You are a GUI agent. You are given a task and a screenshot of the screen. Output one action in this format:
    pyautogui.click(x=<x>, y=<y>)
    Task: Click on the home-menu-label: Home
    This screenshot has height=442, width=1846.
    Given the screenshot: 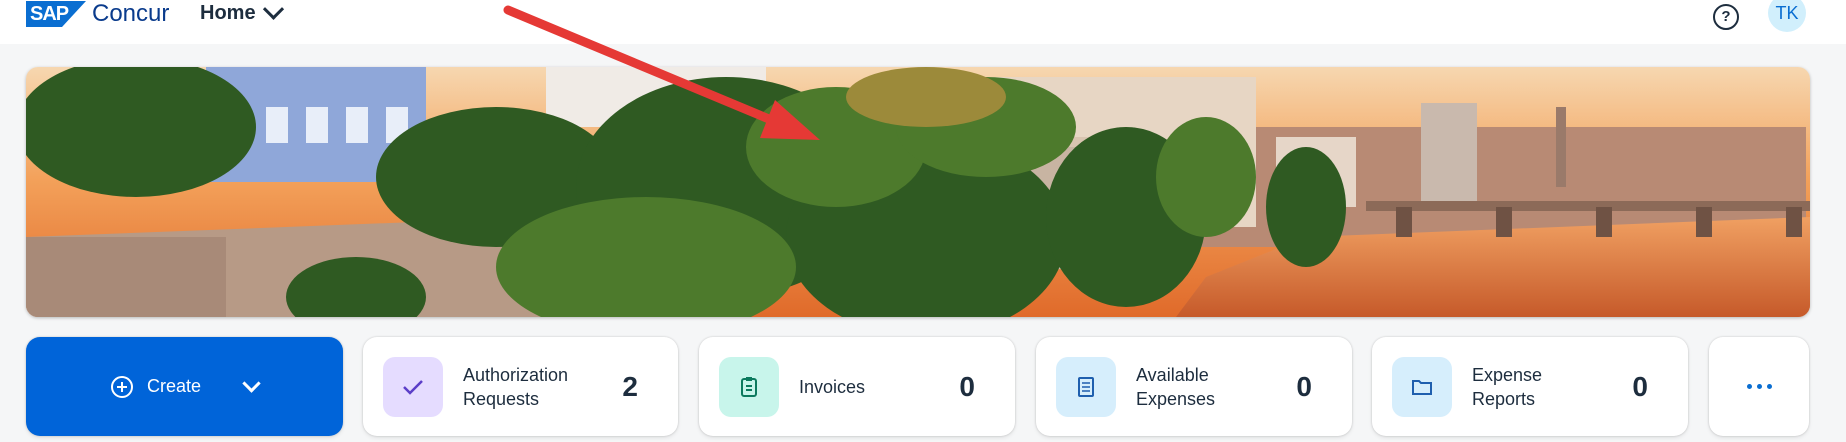 What is the action you would take?
    pyautogui.click(x=228, y=13)
    